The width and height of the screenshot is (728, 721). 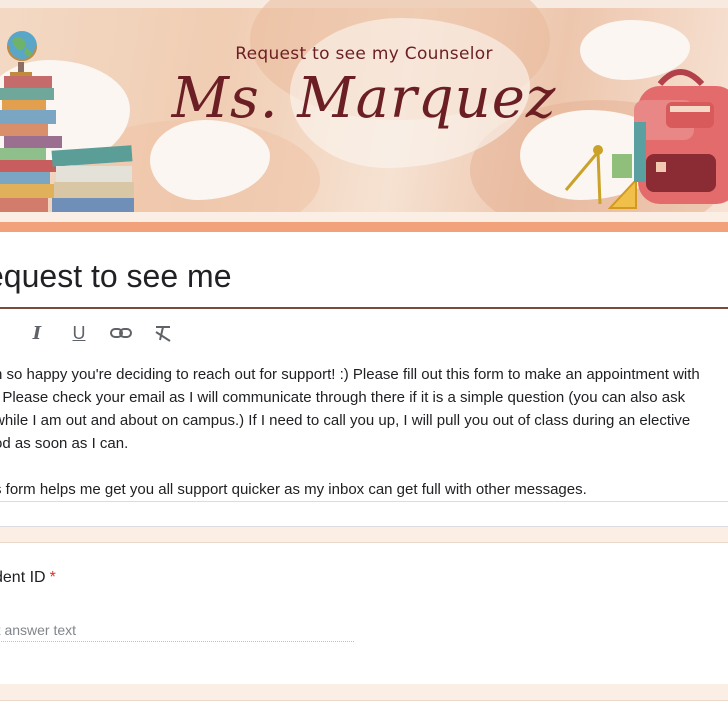 I want to click on description-underline, so click(x=364, y=501).